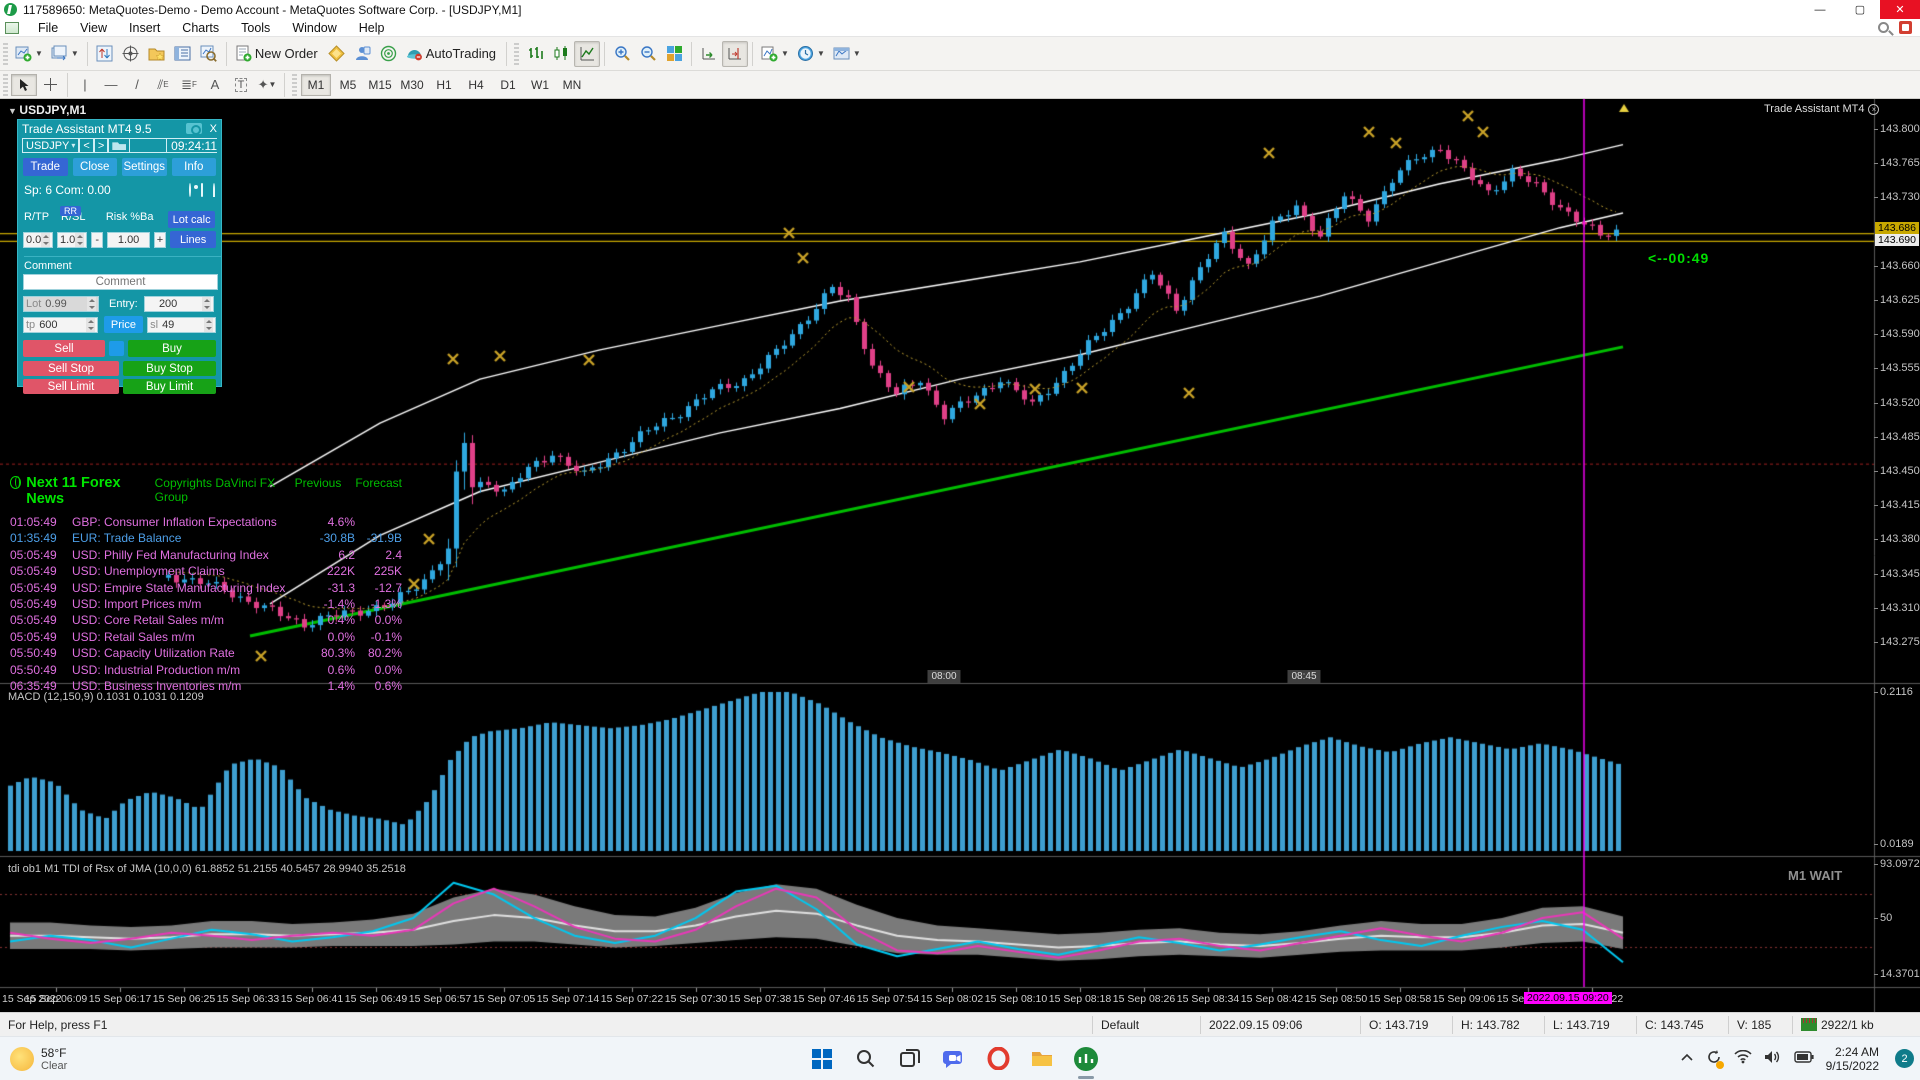 The width and height of the screenshot is (1920, 1080). What do you see at coordinates (735, 53) in the screenshot?
I see `chart-shift-button` at bounding box center [735, 53].